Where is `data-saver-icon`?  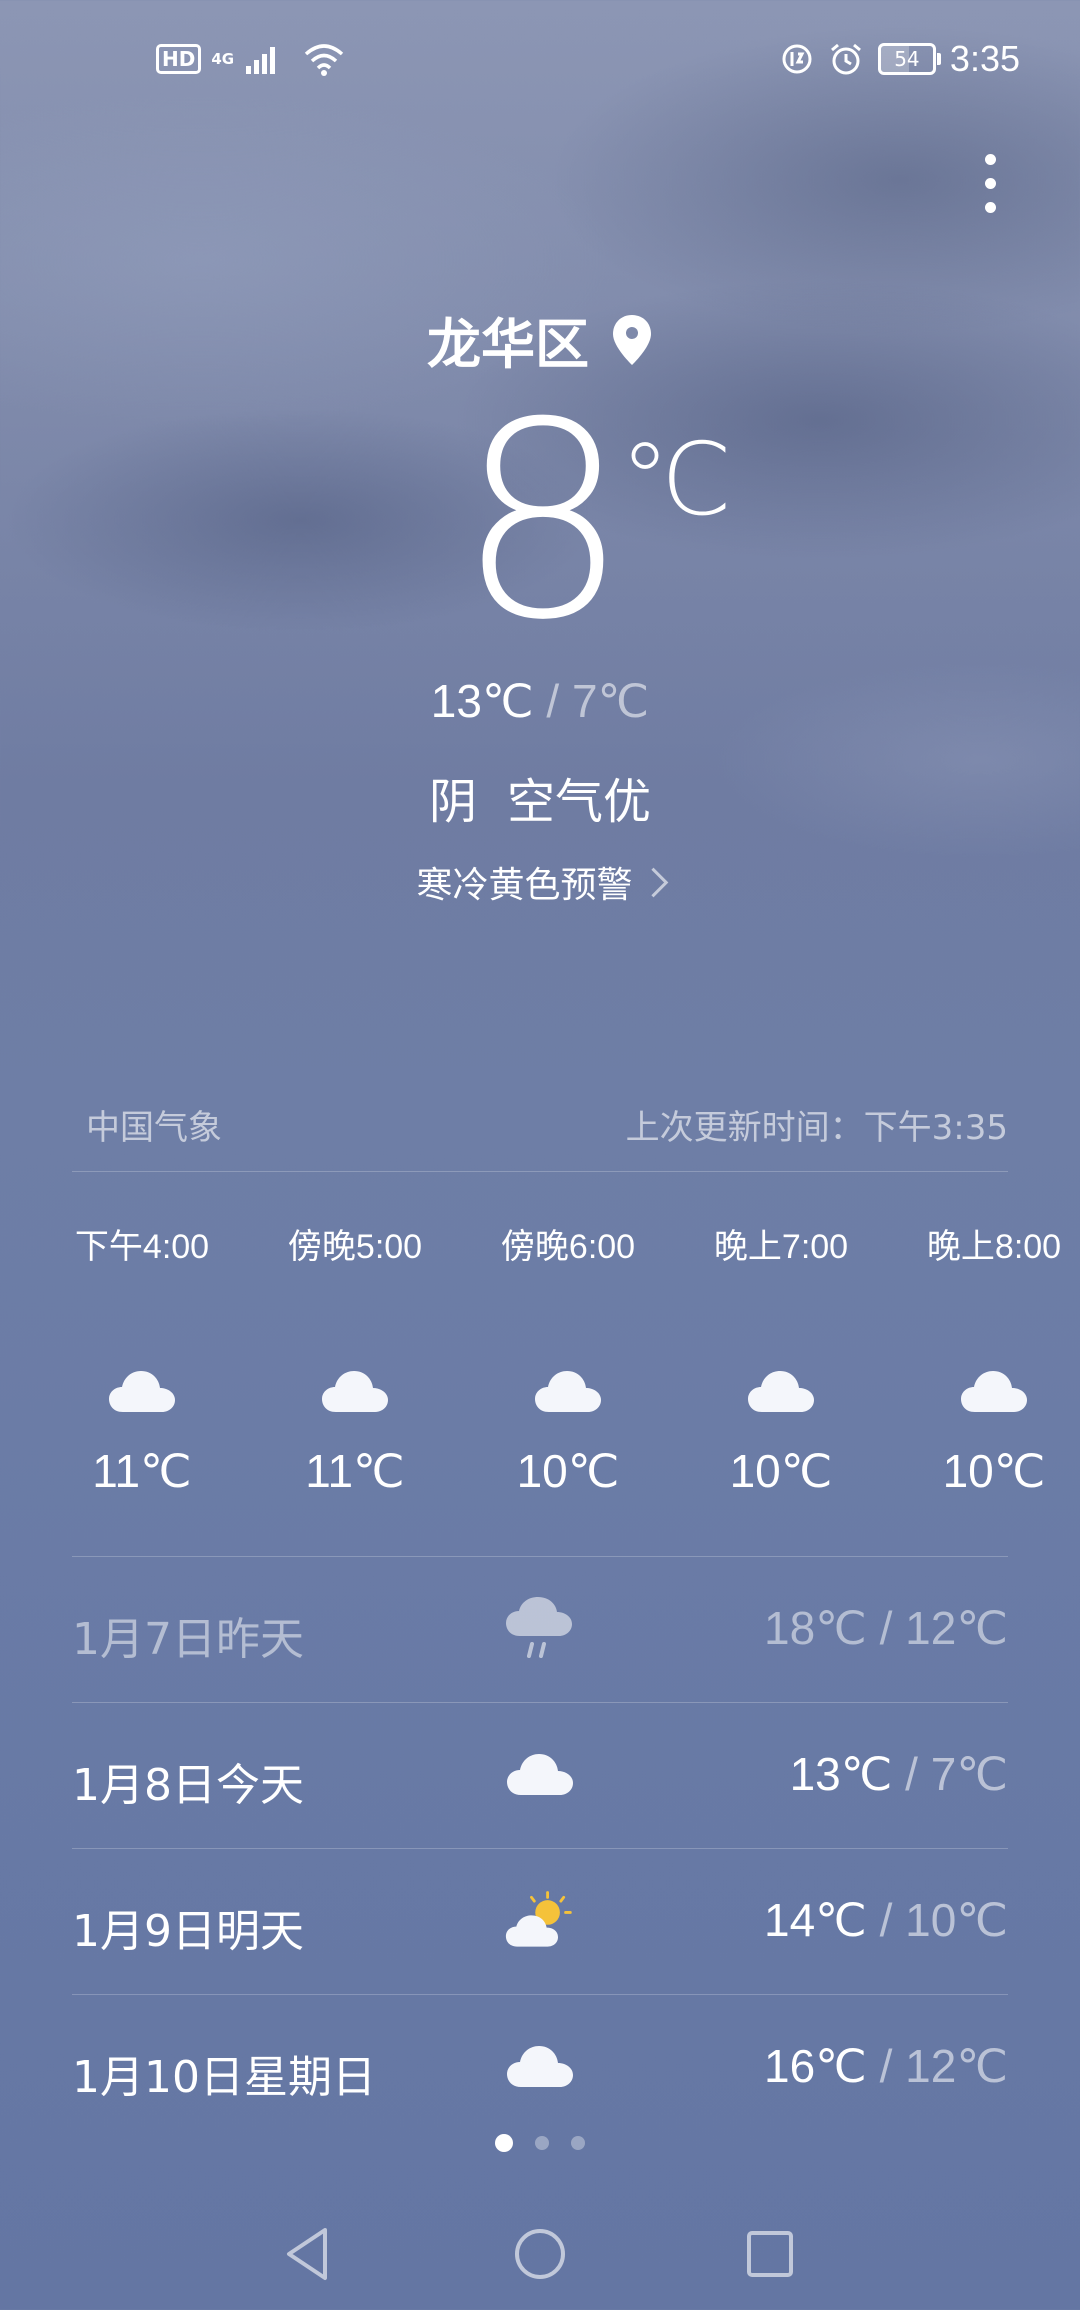
data-saver-icon is located at coordinates (797, 59).